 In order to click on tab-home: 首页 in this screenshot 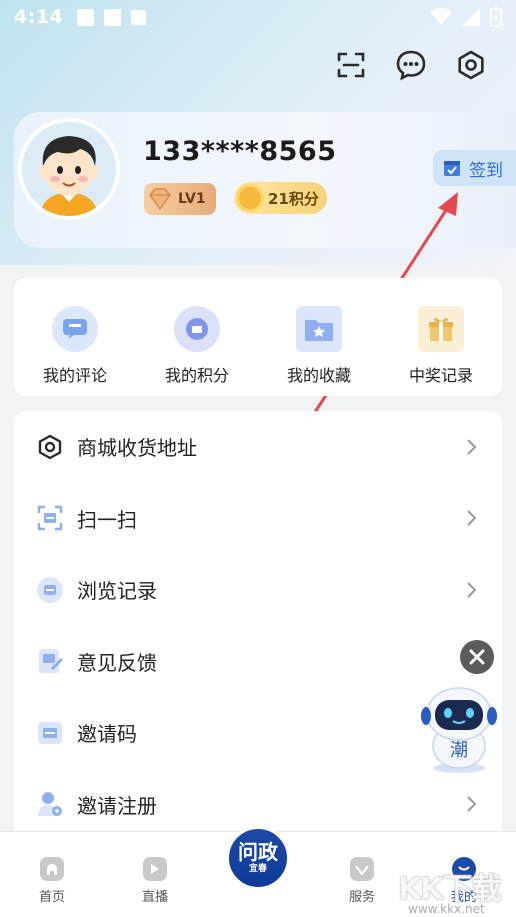, I will do `click(52, 874)`.